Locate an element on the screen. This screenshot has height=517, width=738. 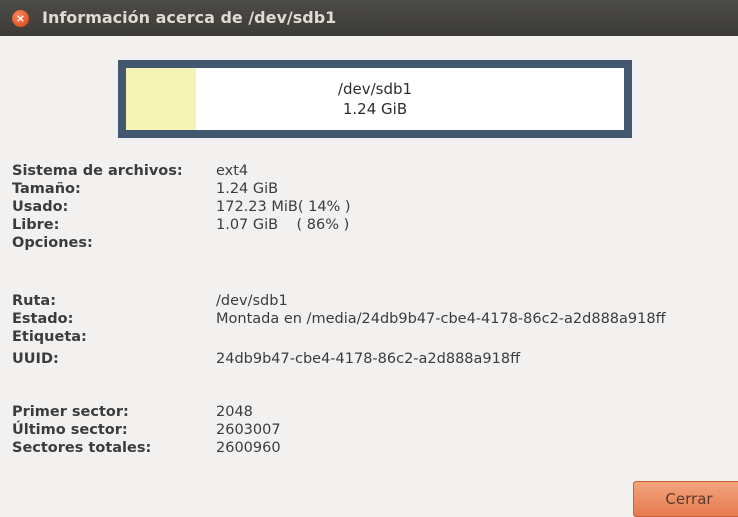
uuid-value: 24db9b47-cbe4-4178-86c2-a2d888a918ff is located at coordinates (368, 359).